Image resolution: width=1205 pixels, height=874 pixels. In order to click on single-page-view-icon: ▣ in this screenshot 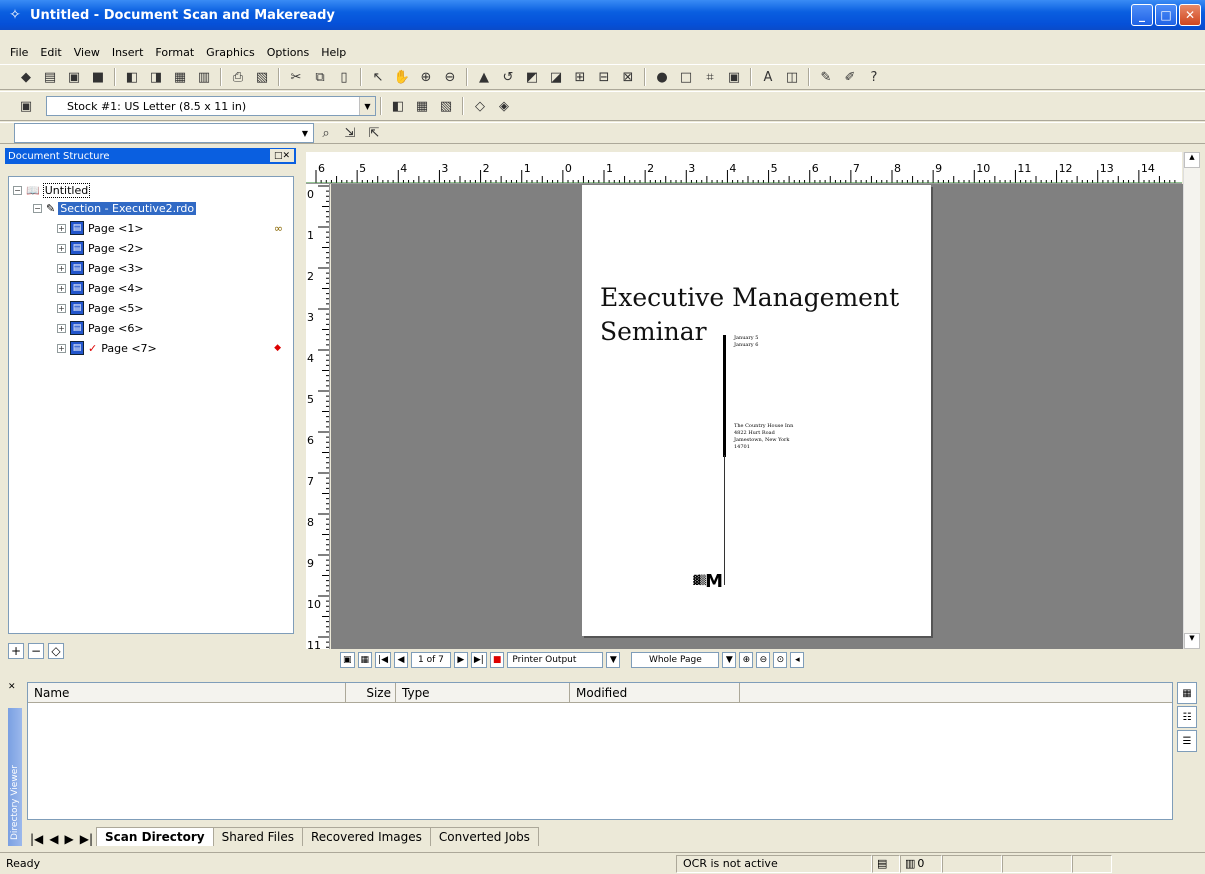, I will do `click(347, 660)`.